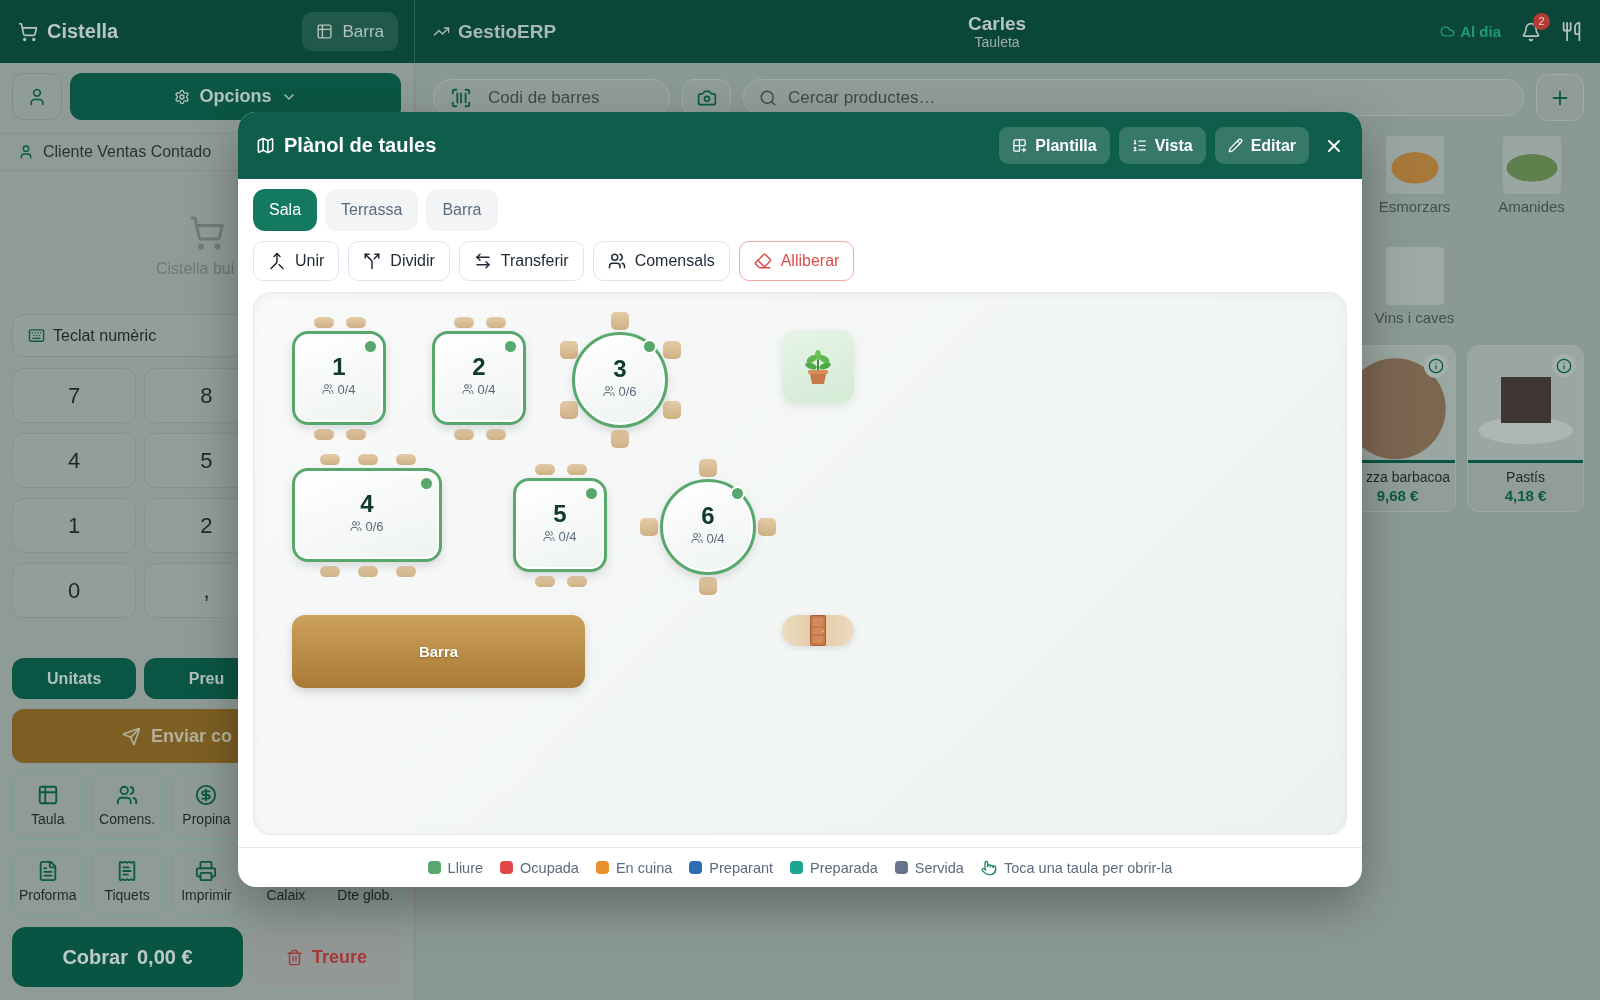  Describe the element at coordinates (708, 527) in the screenshot. I see `dining-table: 6 0/4` at that location.